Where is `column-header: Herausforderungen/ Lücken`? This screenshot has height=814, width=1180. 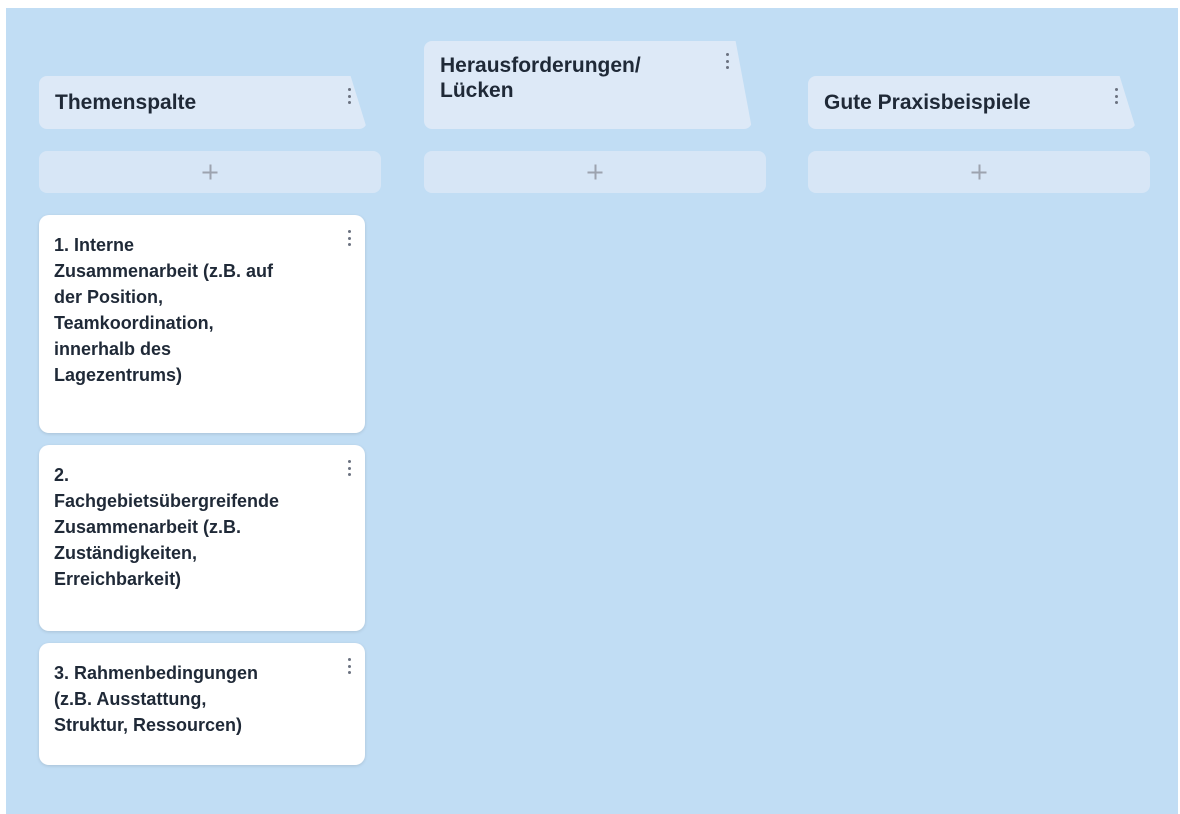 column-header: Herausforderungen/ Lücken is located at coordinates (588, 85).